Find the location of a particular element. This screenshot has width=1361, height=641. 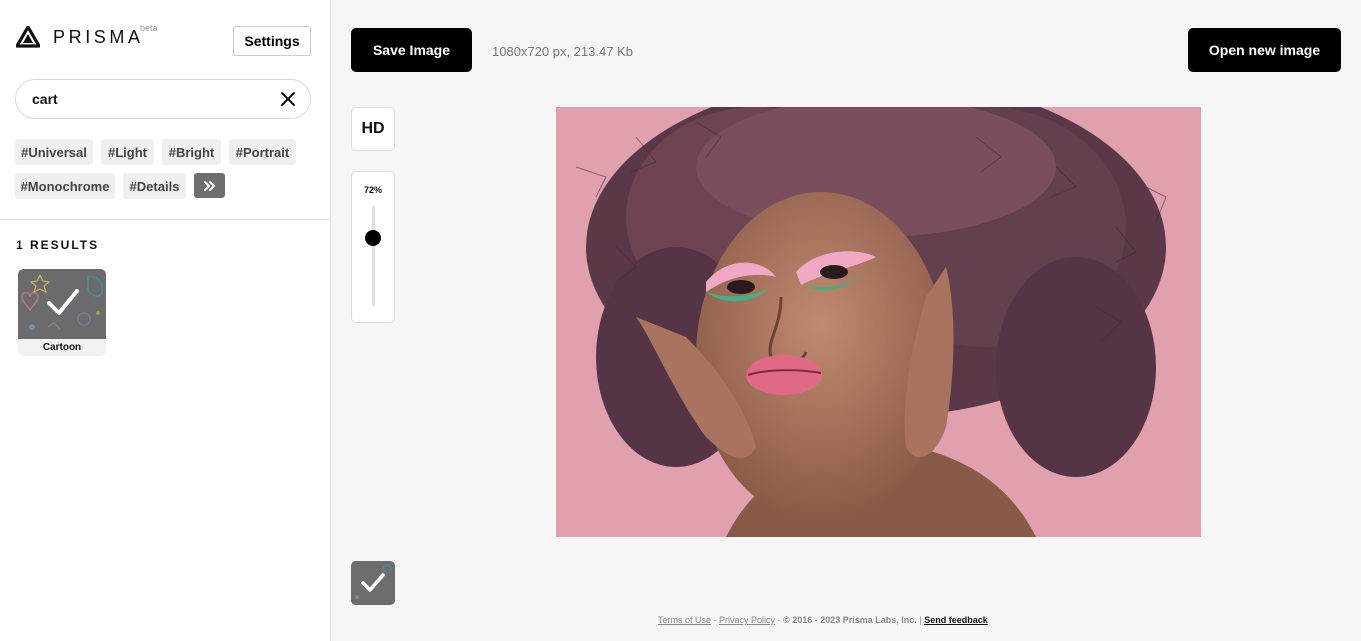

search-input is located at coordinates (152, 99).